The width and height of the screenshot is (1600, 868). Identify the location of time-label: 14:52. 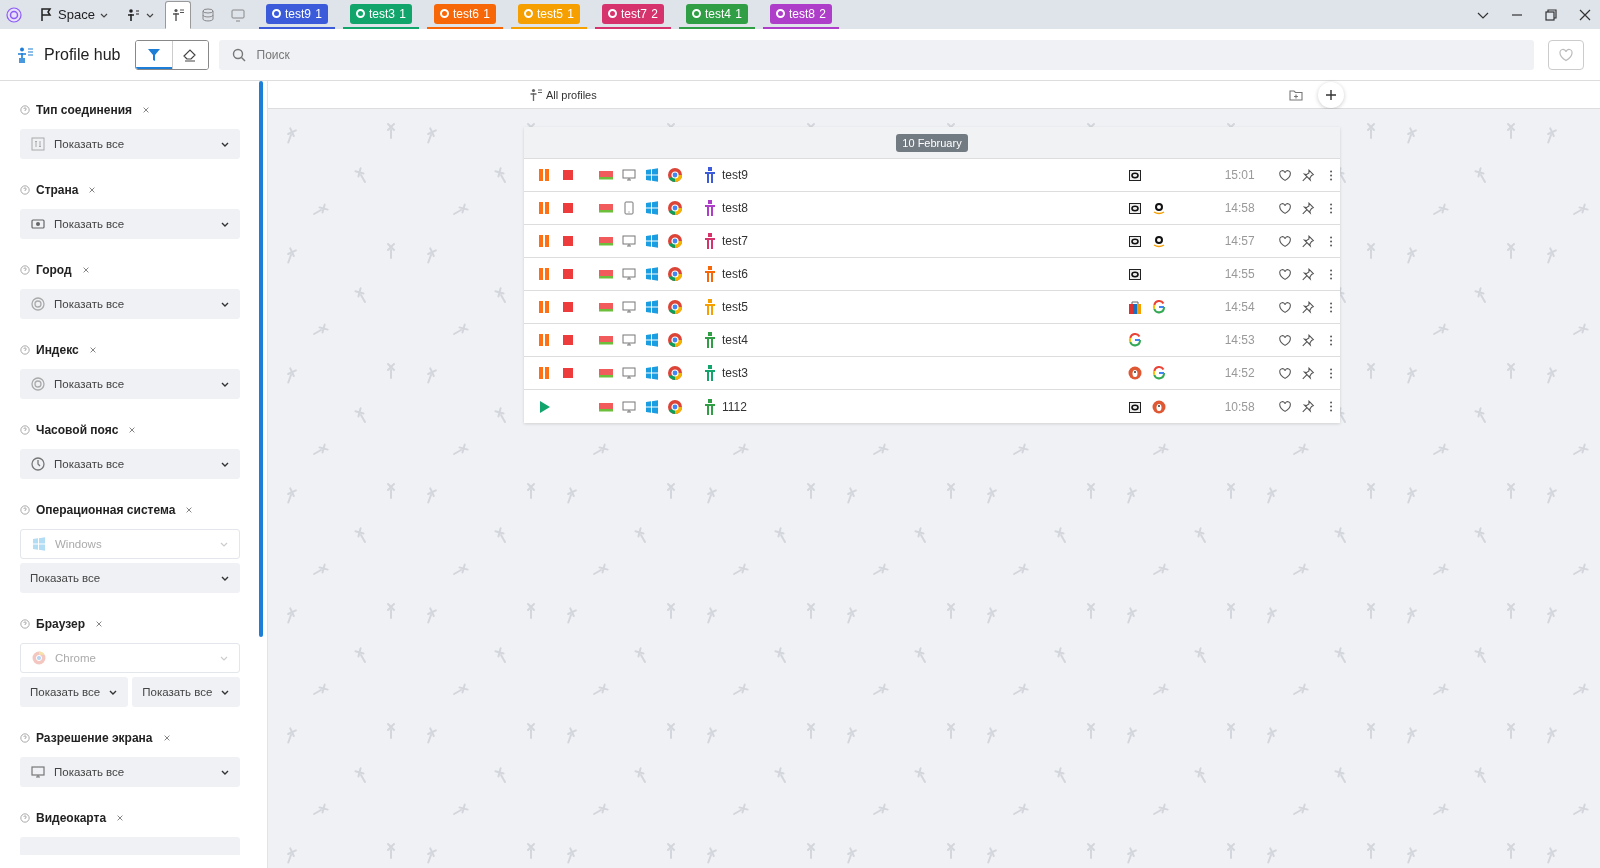
(1239, 373).